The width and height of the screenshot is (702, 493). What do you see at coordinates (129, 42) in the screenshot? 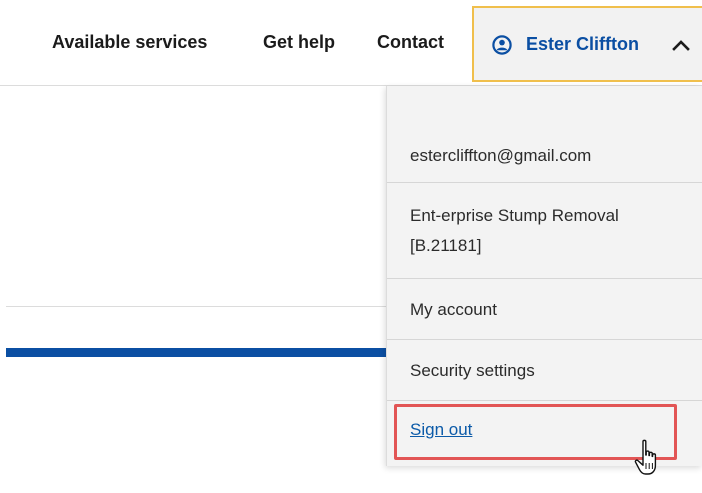
I see `nav-link-available-services: Available services` at bounding box center [129, 42].